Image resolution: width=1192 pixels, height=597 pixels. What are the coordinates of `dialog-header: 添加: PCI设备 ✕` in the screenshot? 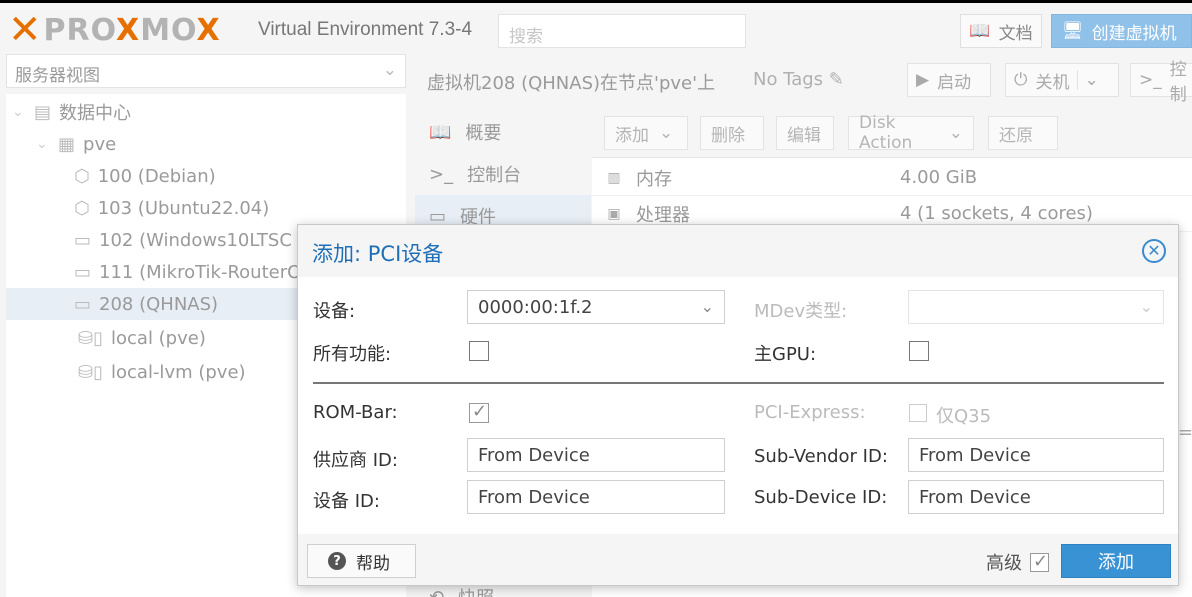 It's located at (738, 251).